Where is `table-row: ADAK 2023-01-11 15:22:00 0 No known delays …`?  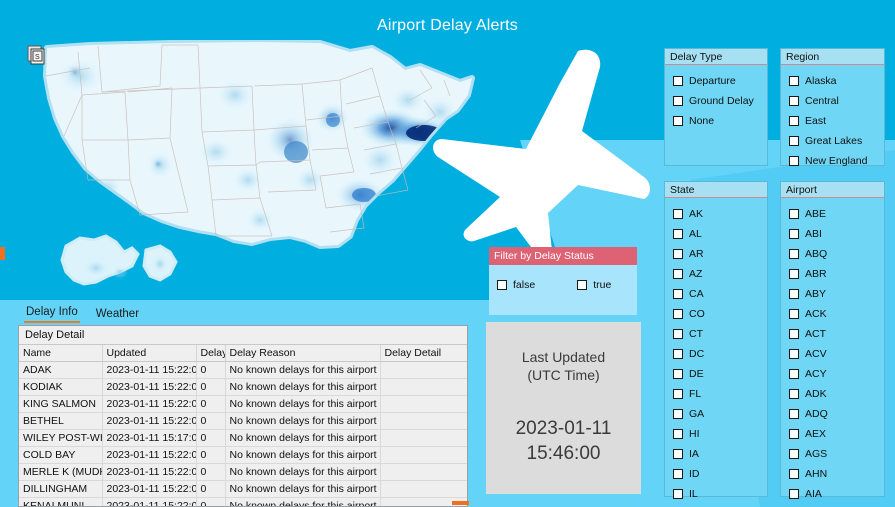
table-row: ADAK 2023-01-11 15:22:00 0 No known delays … is located at coordinates (243, 370).